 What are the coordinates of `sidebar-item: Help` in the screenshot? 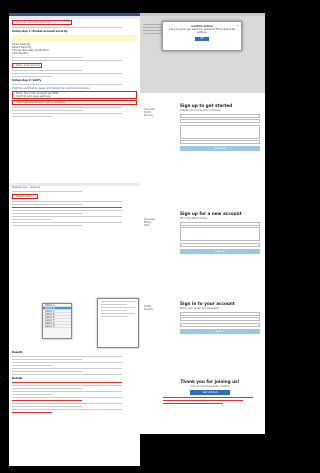 It's located at (159, 225).